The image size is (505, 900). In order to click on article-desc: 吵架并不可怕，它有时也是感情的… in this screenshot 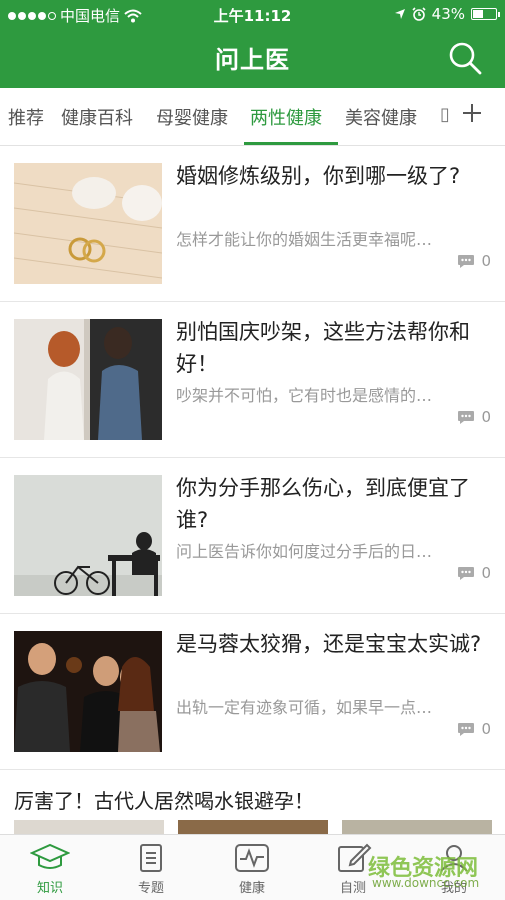, I will do `click(304, 395)`.